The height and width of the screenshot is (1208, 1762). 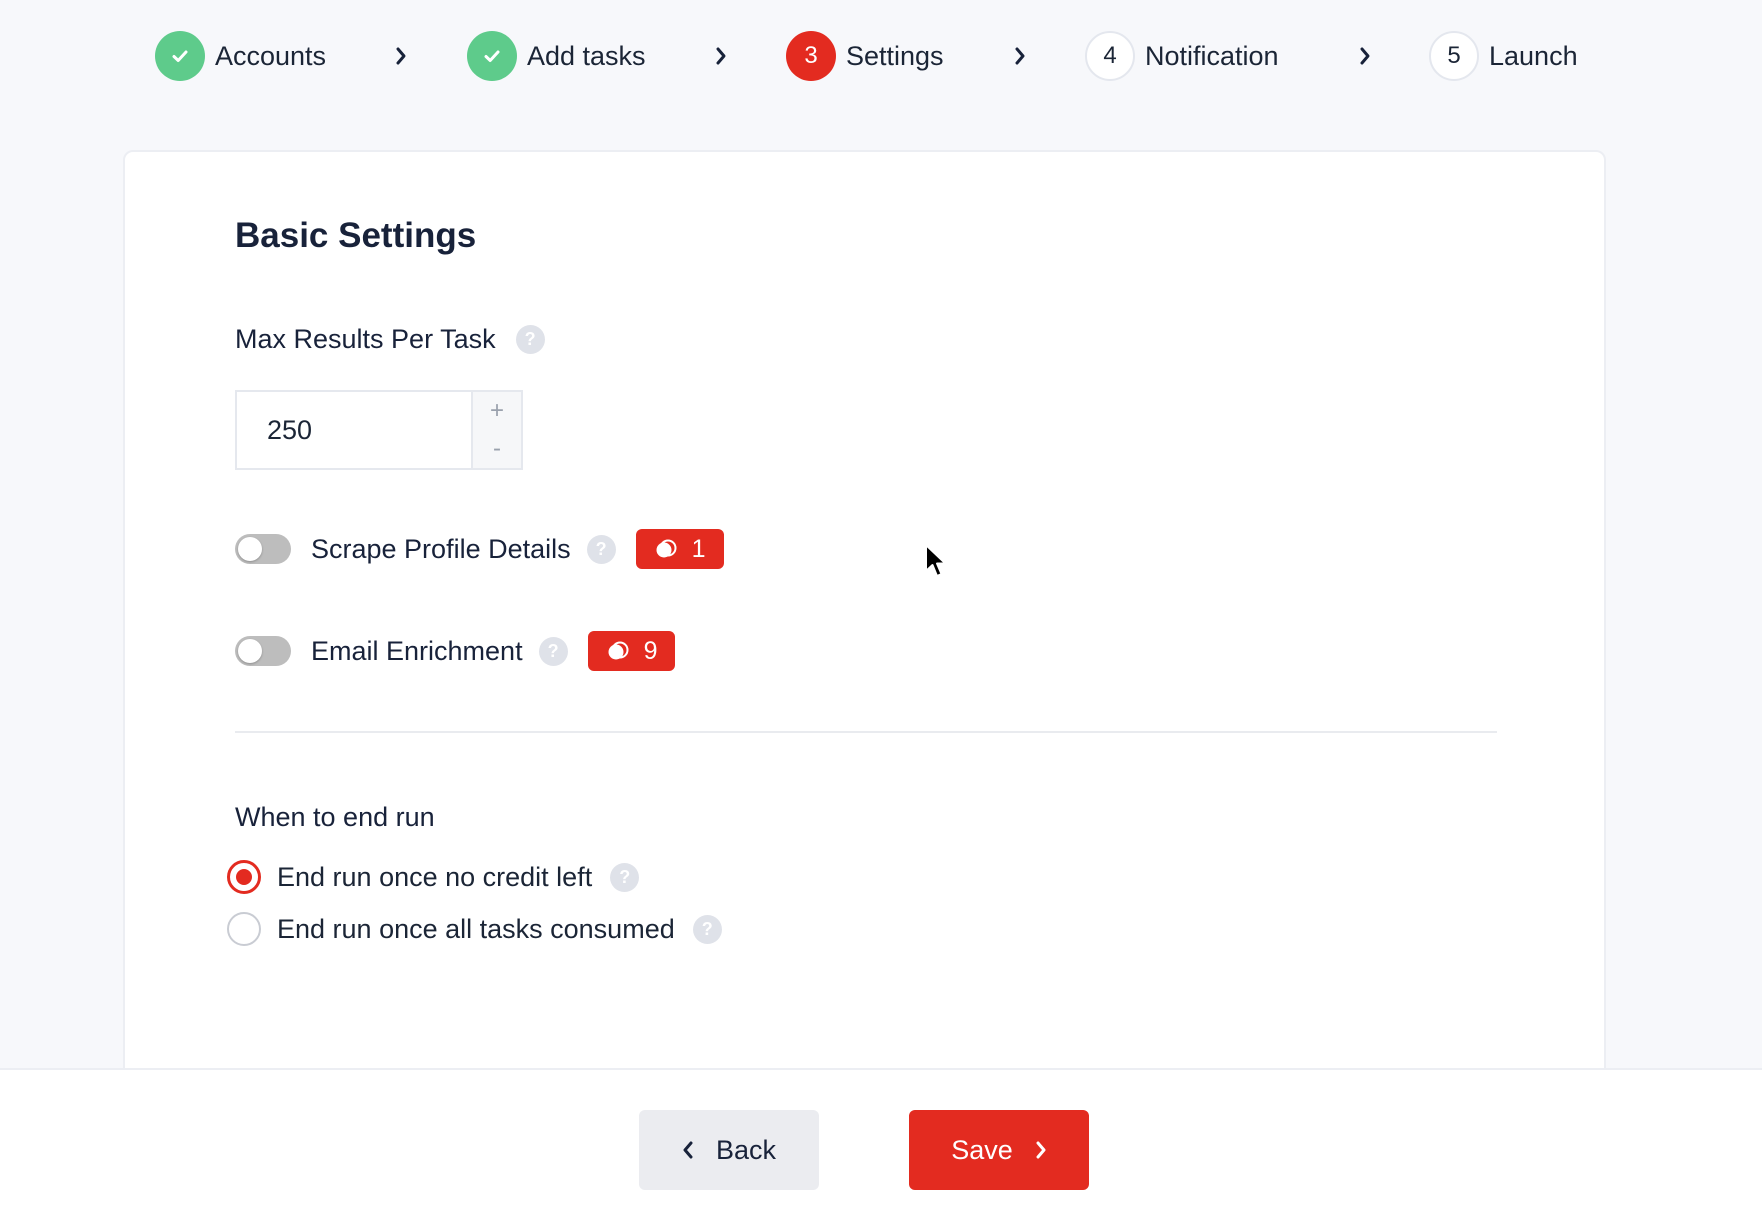 I want to click on save-label: Save, so click(x=982, y=1149).